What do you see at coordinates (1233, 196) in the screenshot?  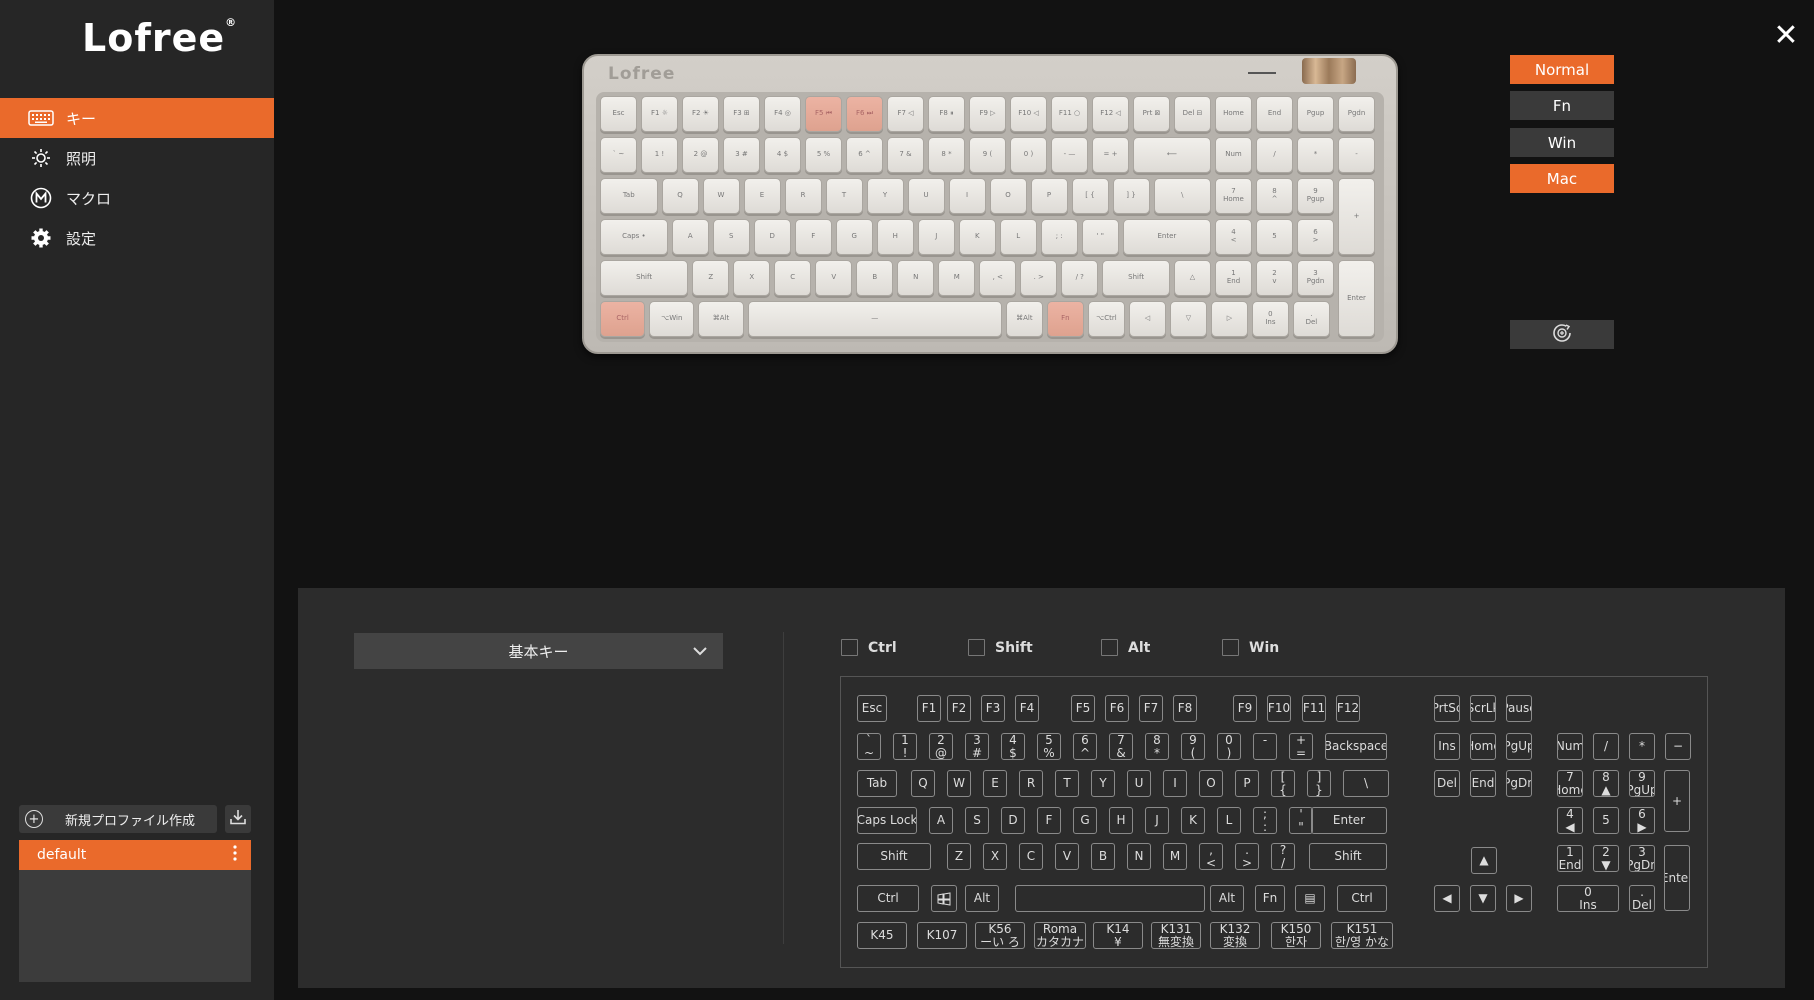 I see `preview-key-7-home: 7 Home` at bounding box center [1233, 196].